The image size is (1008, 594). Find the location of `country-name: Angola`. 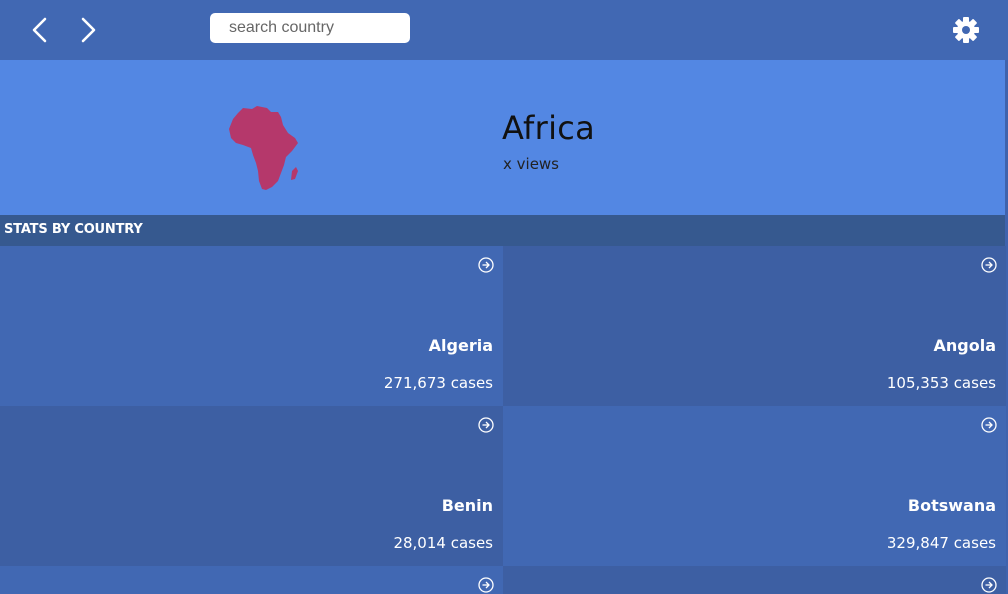

country-name: Angola is located at coordinates (965, 345).